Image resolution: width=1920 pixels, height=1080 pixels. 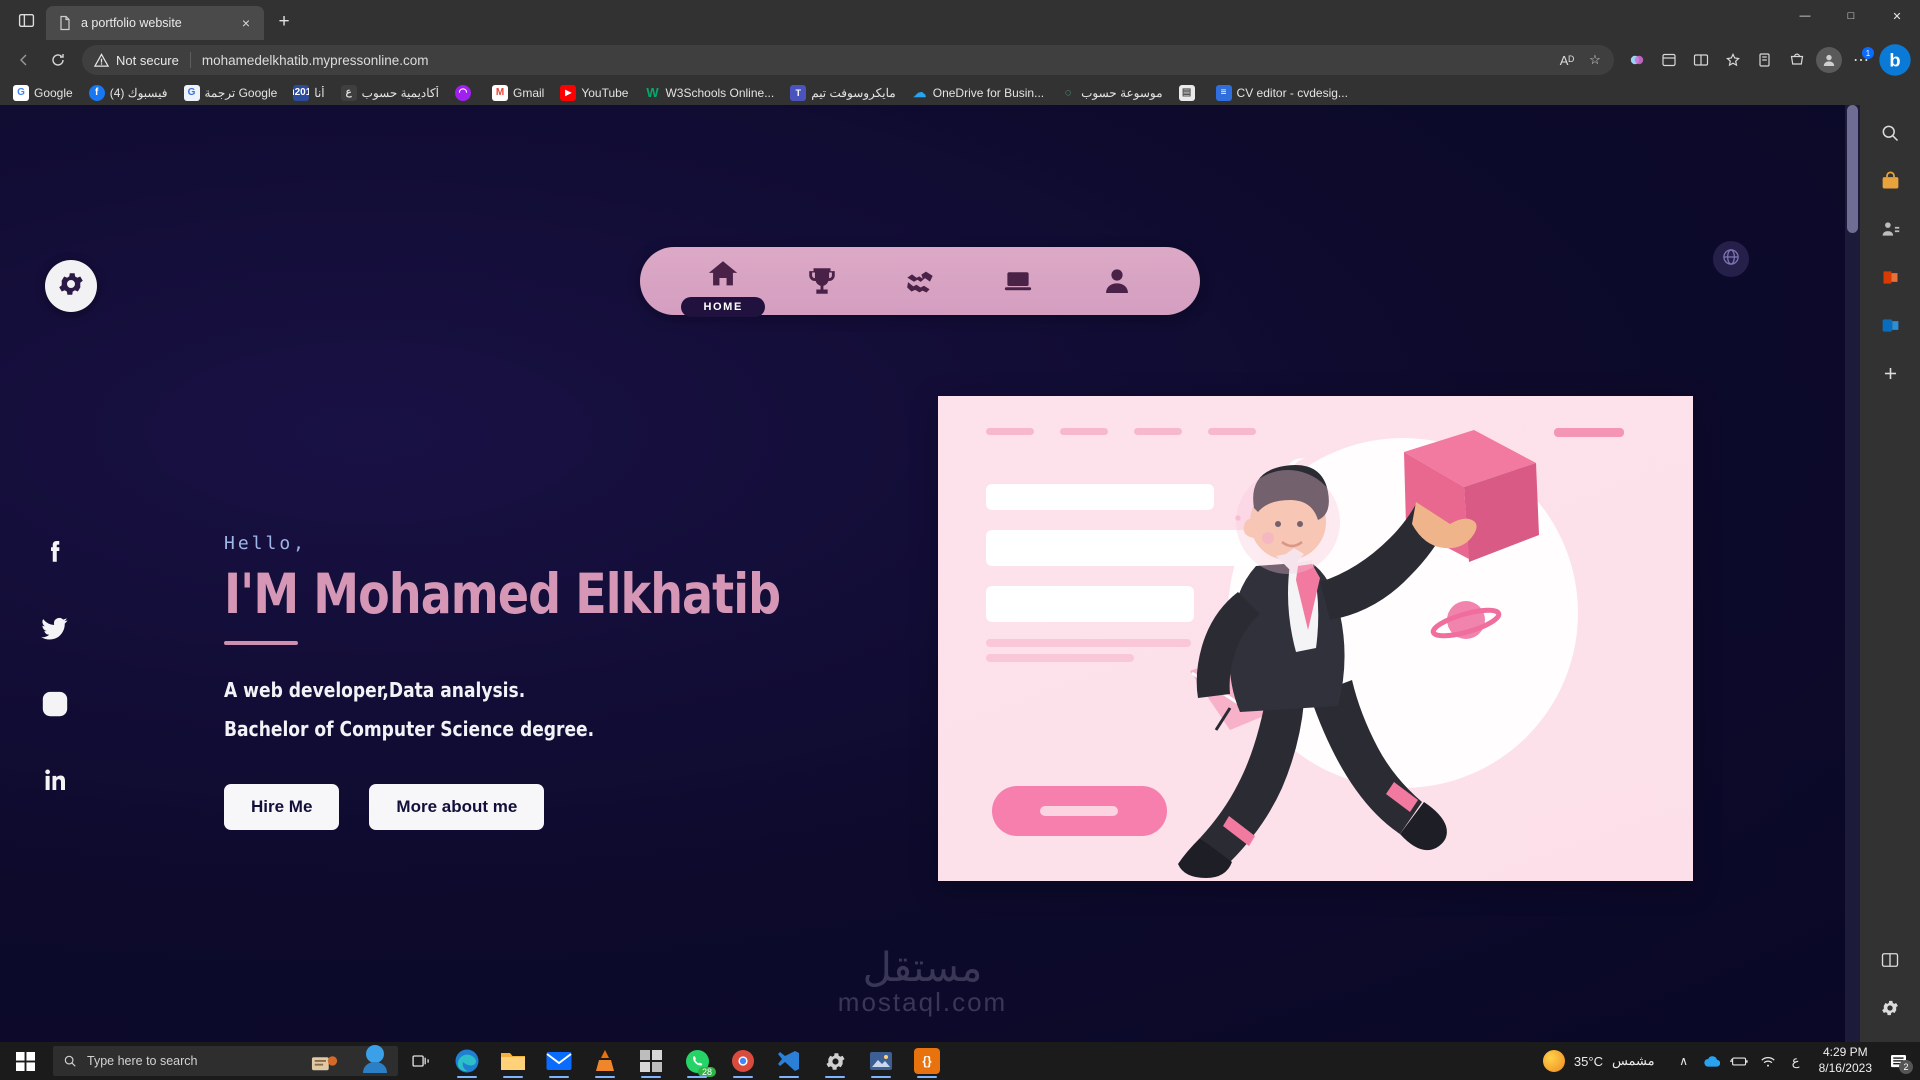 I want to click on linkedin-icon, so click(x=55, y=780).